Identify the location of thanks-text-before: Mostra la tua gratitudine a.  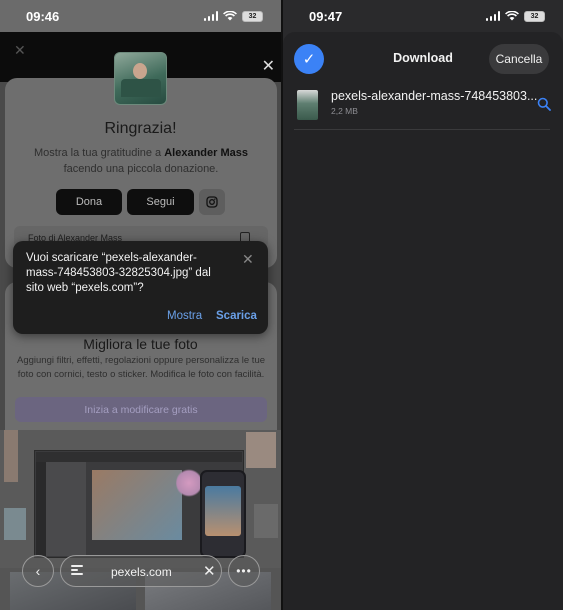
(99, 153).